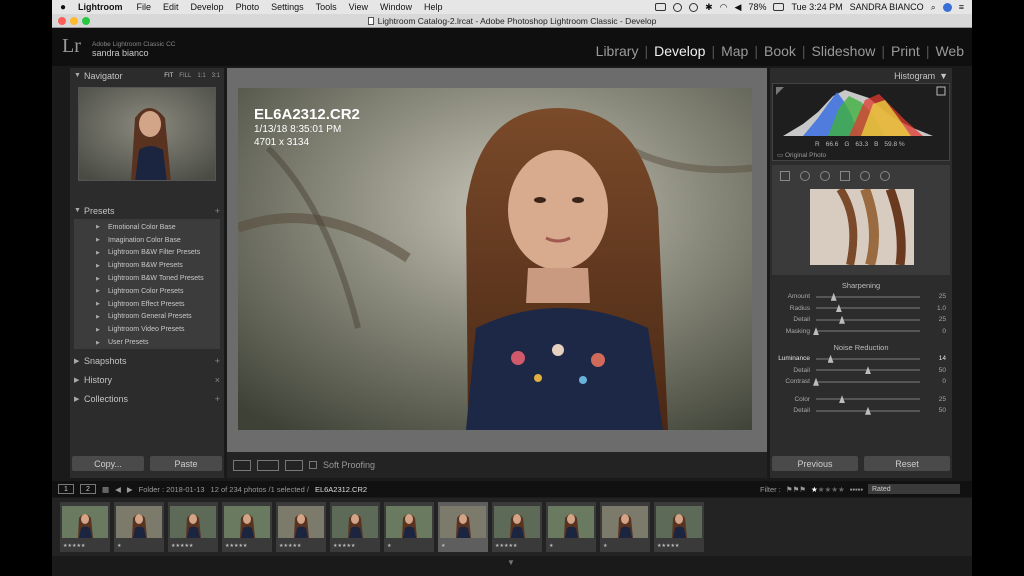 This screenshot has width=1024, height=576. I want to click on battery-icon, so click(779, 7).